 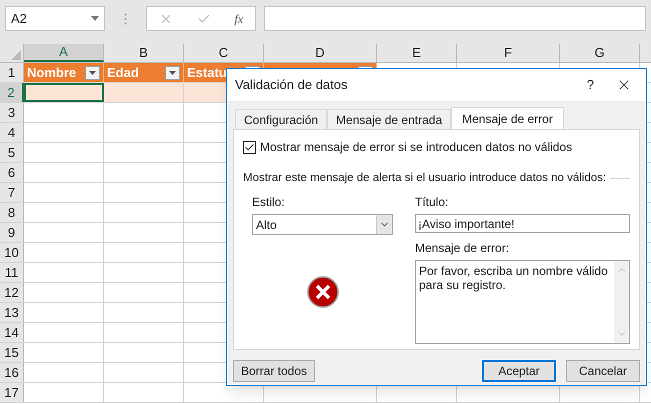 I want to click on check-icon, so click(x=249, y=147).